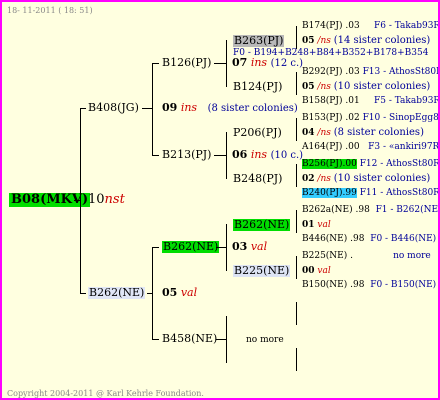 Image resolution: width=440 pixels, height=400 pixels. I want to click on dam-tick-top, so click(155, 247).